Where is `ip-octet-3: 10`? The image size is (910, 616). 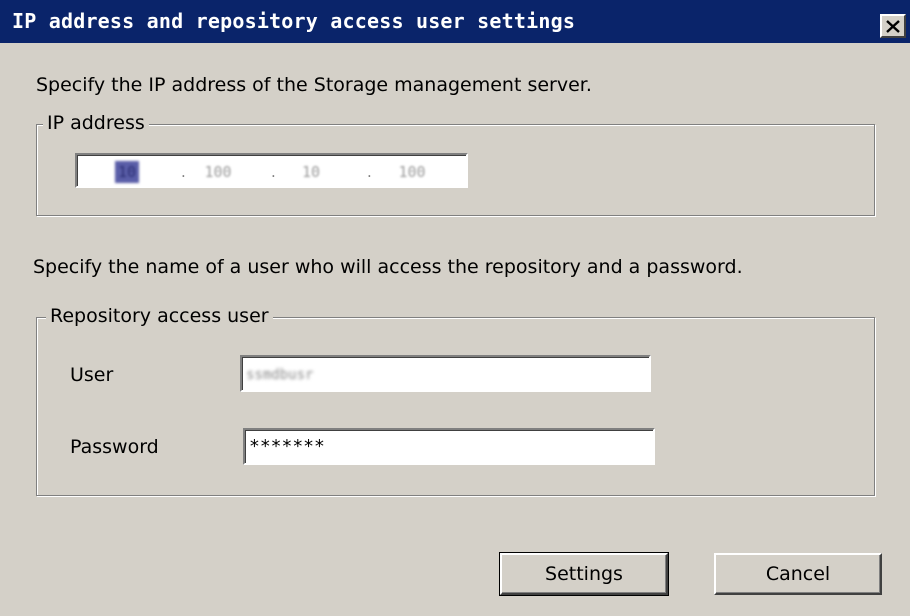 ip-octet-3: 10 is located at coordinates (311, 172).